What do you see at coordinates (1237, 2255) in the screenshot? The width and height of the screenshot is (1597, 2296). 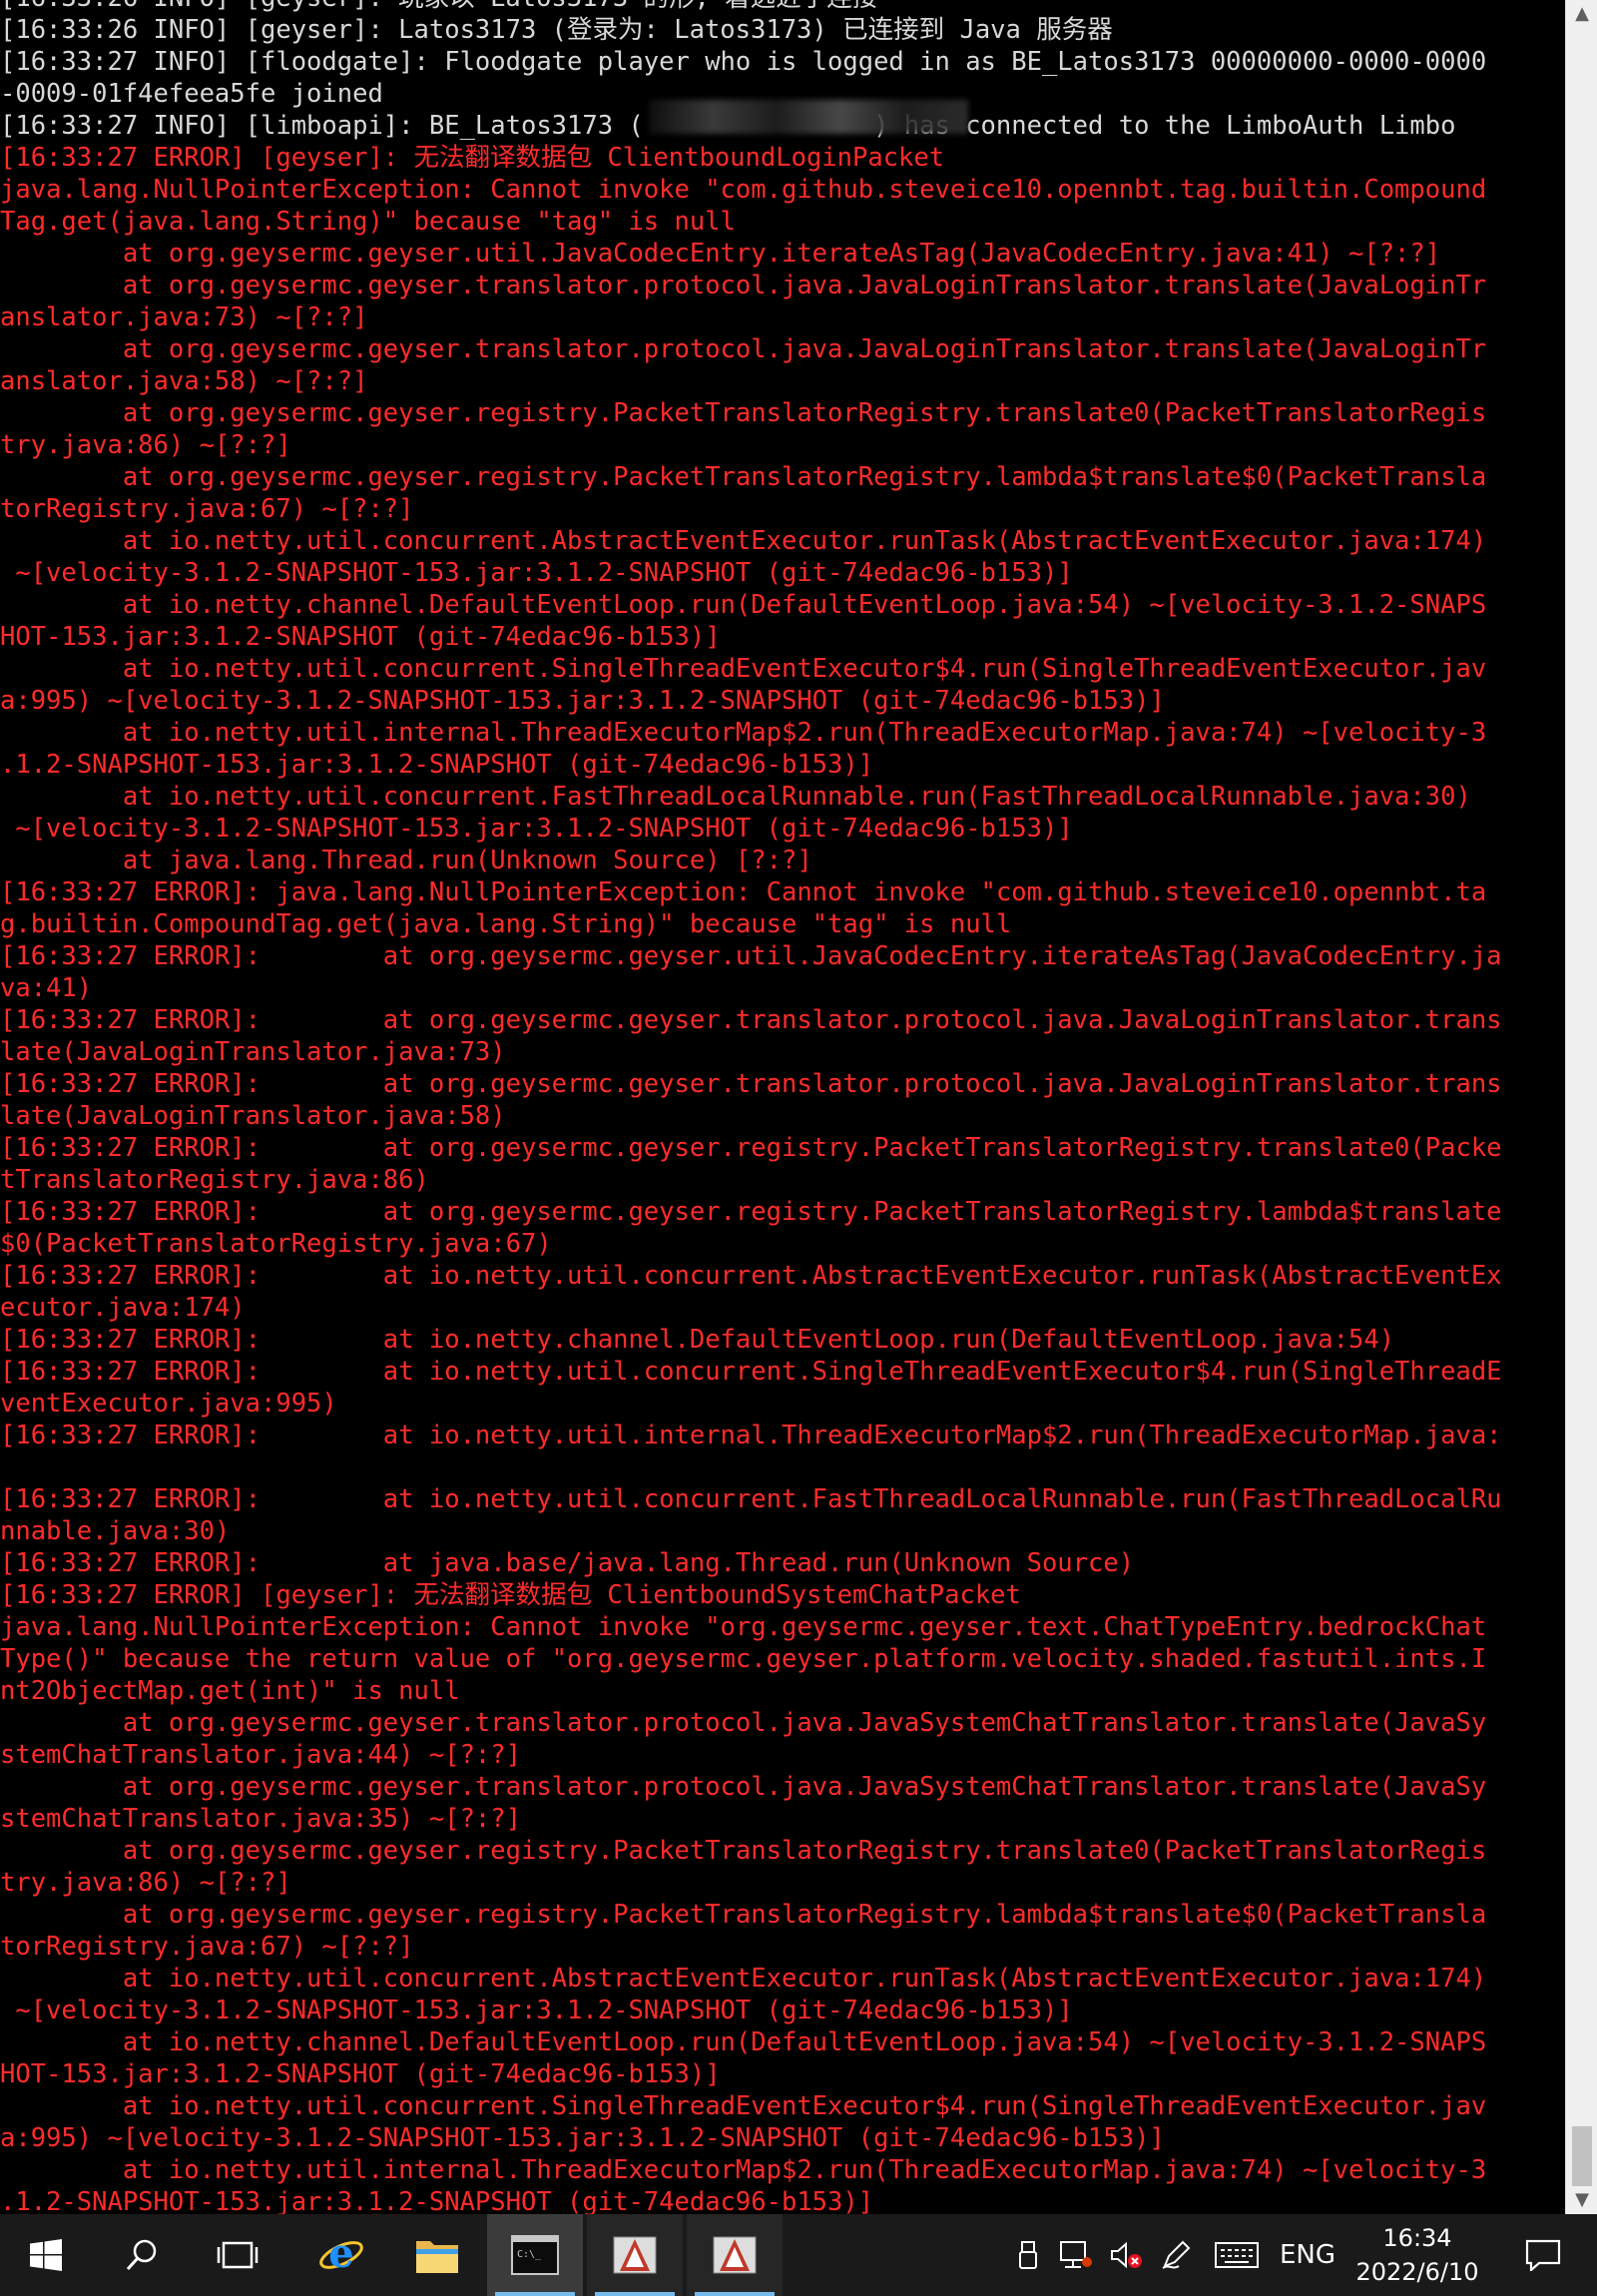 I see `keyboard-icon` at bounding box center [1237, 2255].